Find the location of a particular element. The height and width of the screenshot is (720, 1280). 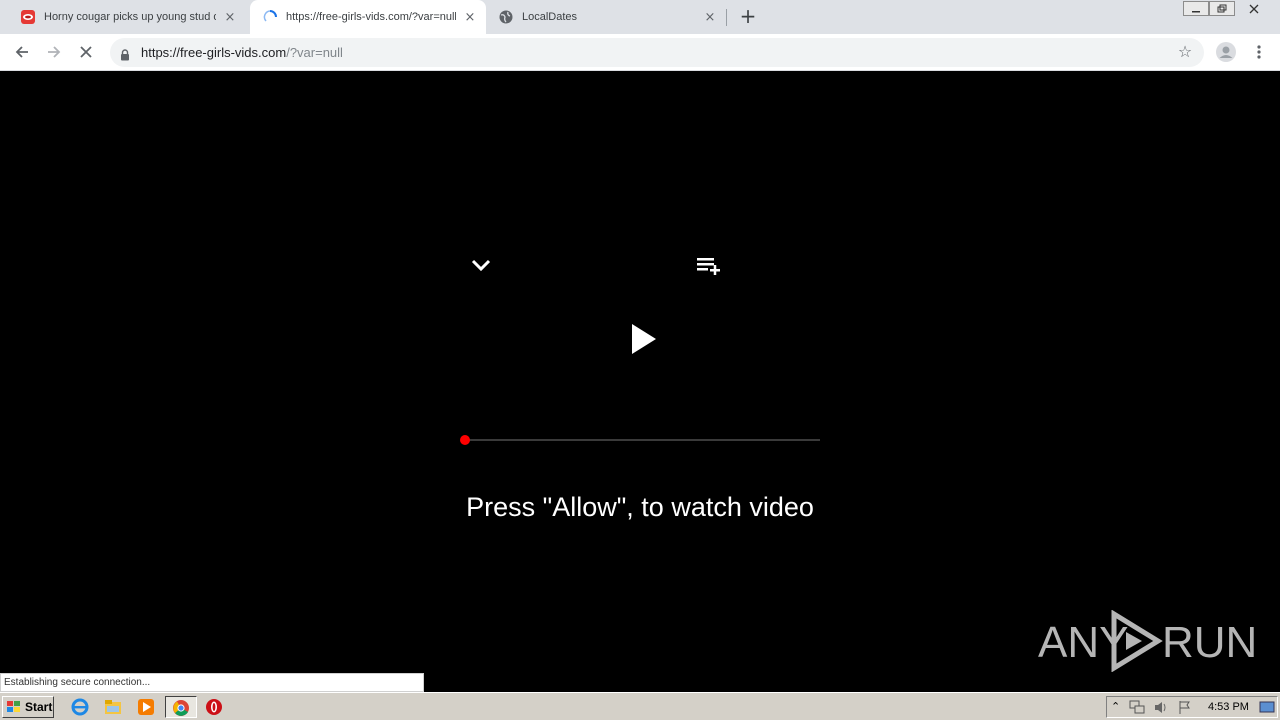

show-desktop-icon is located at coordinates (1267, 707).